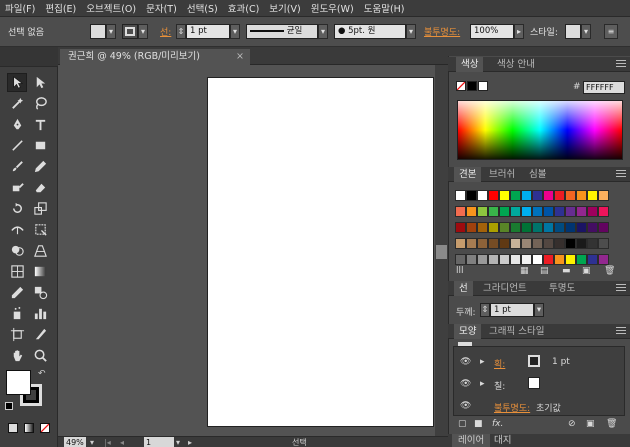 This screenshot has height=447, width=630. I want to click on pencil-tool-icon, so click(40, 166).